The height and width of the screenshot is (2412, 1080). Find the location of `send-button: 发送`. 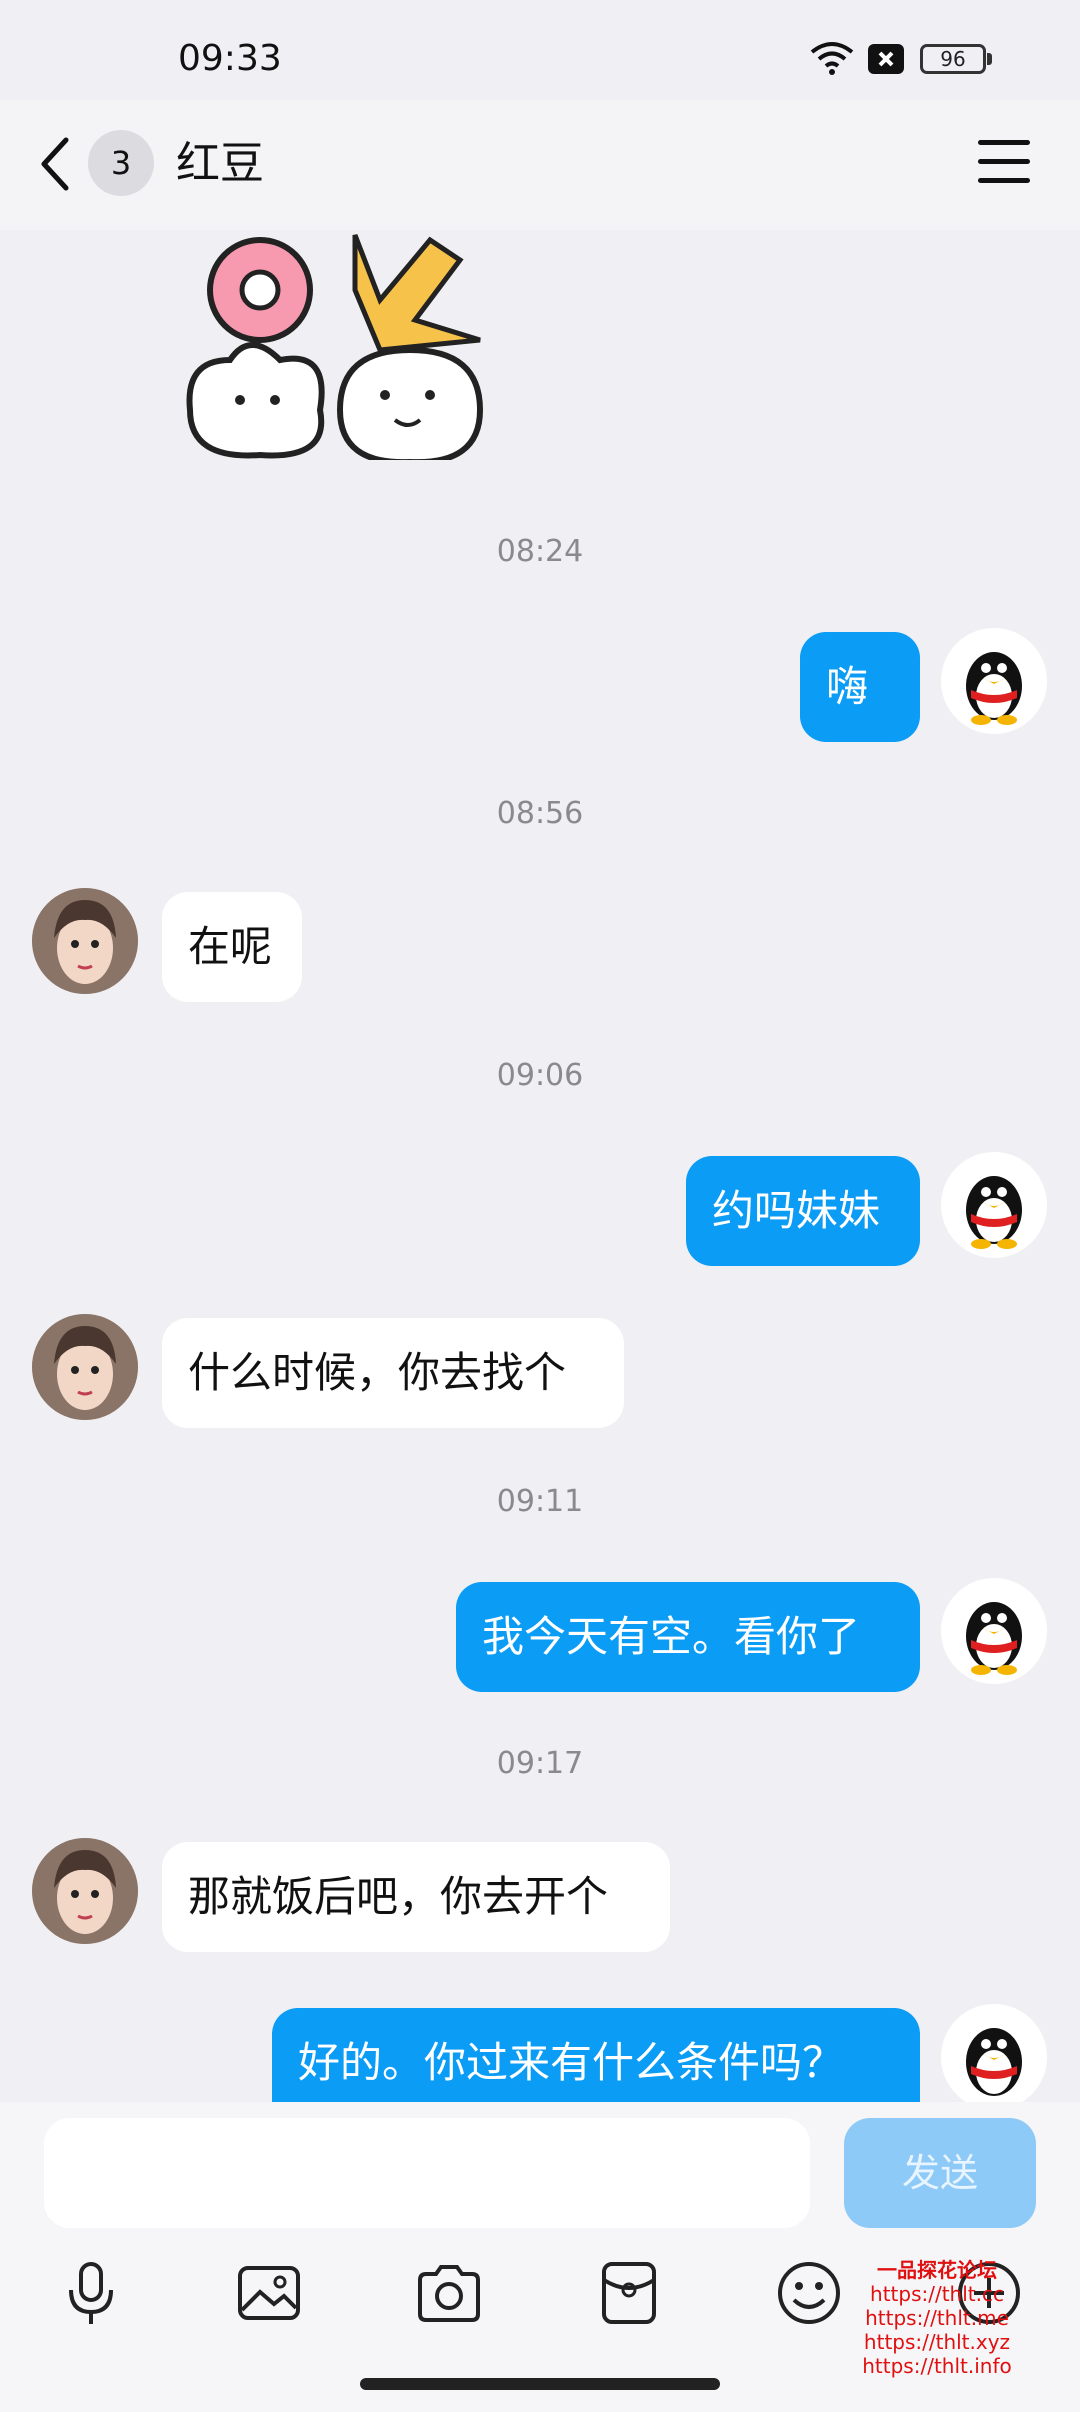

send-button: 发送 is located at coordinates (940, 2173).